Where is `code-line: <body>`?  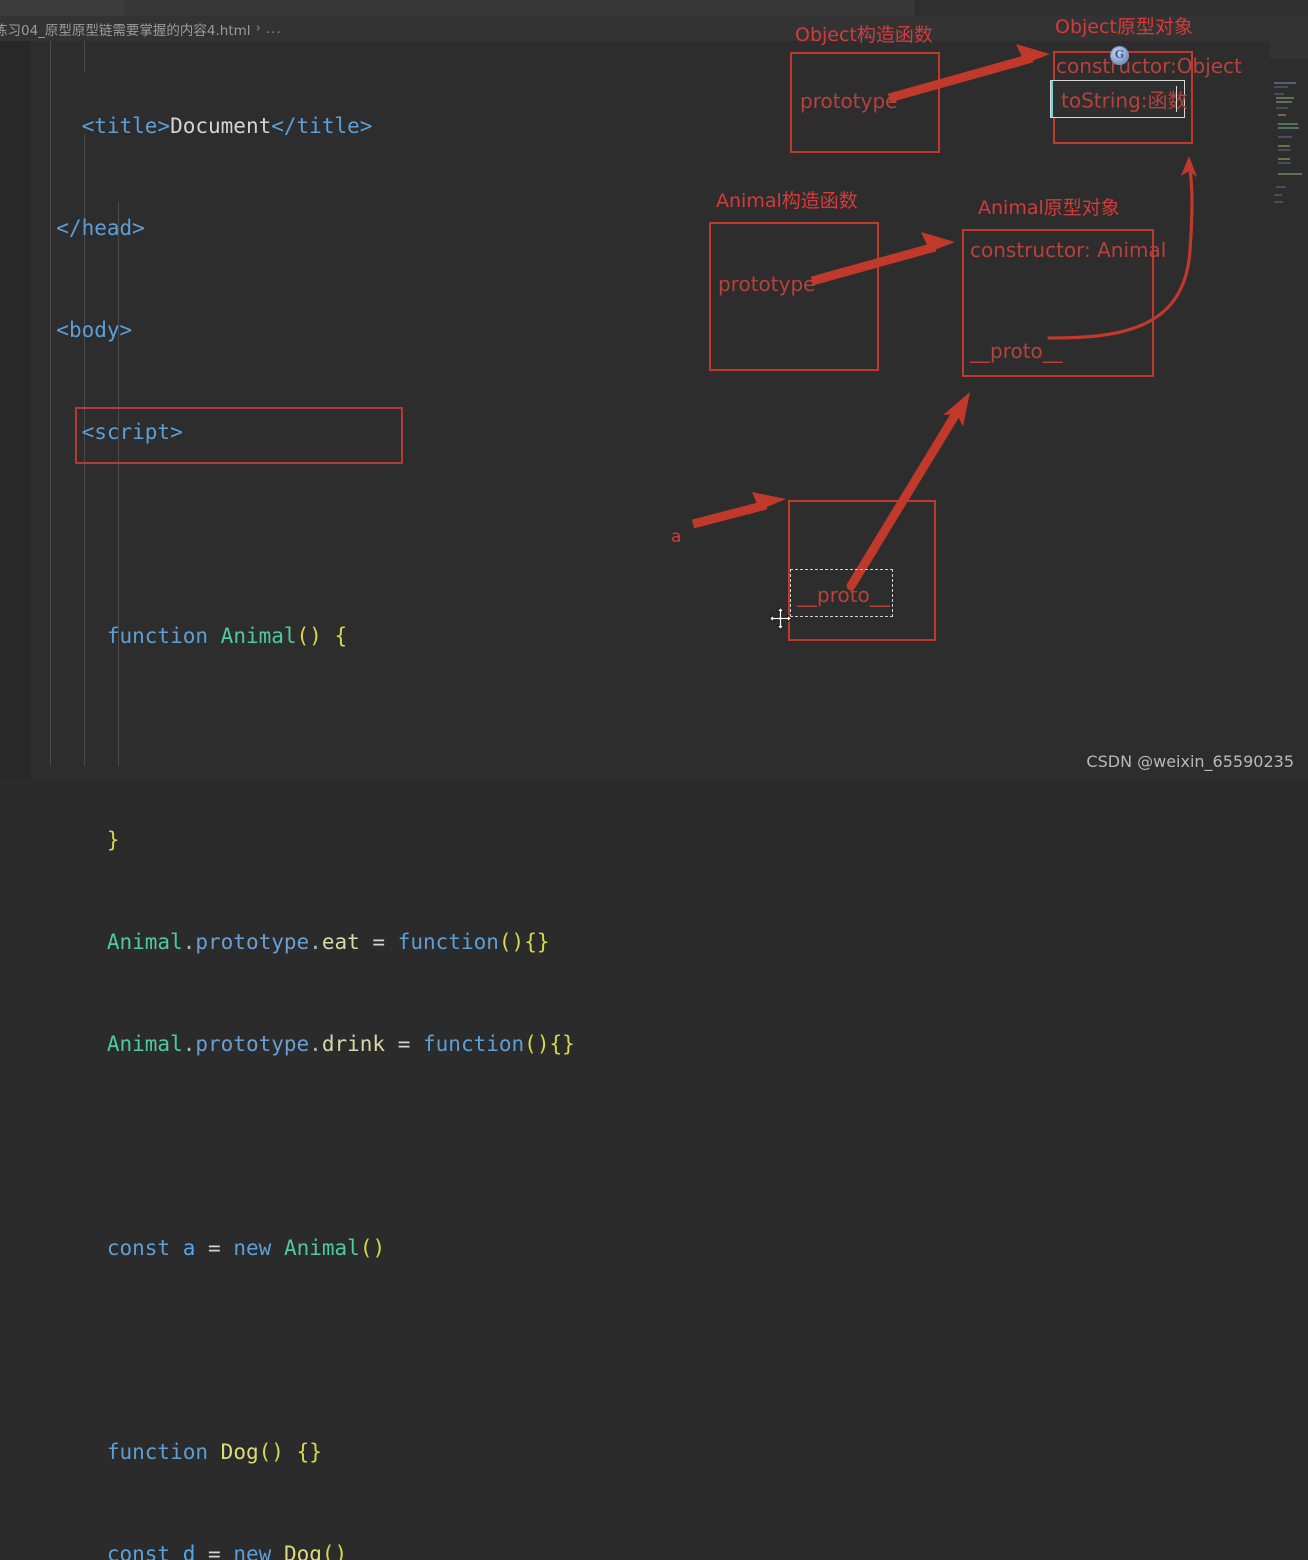
code-line: <body> is located at coordinates (345, 330).